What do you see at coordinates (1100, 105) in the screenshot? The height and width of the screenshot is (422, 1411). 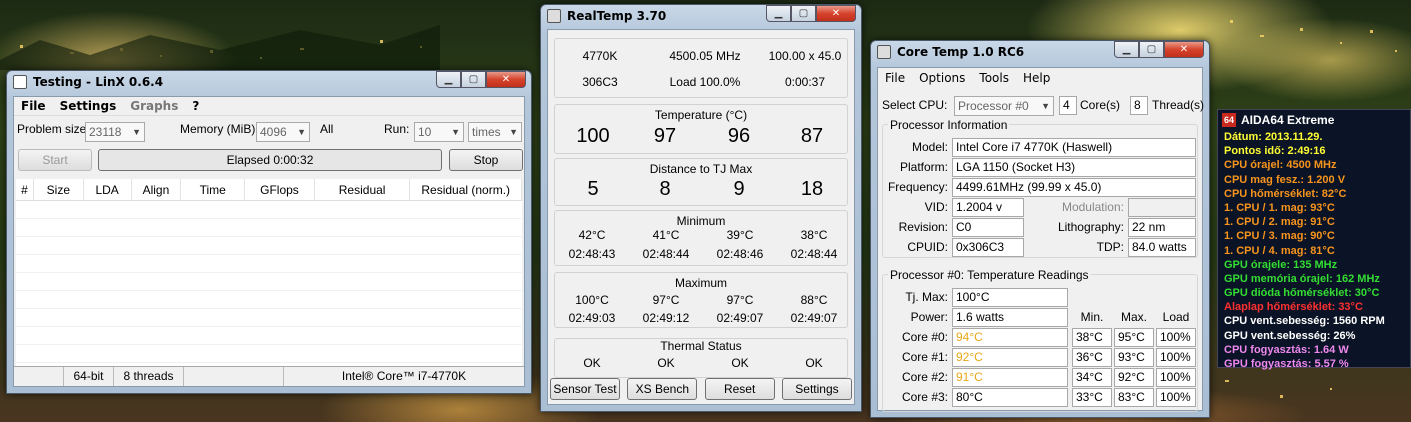 I see `cores-label: Core(s)` at bounding box center [1100, 105].